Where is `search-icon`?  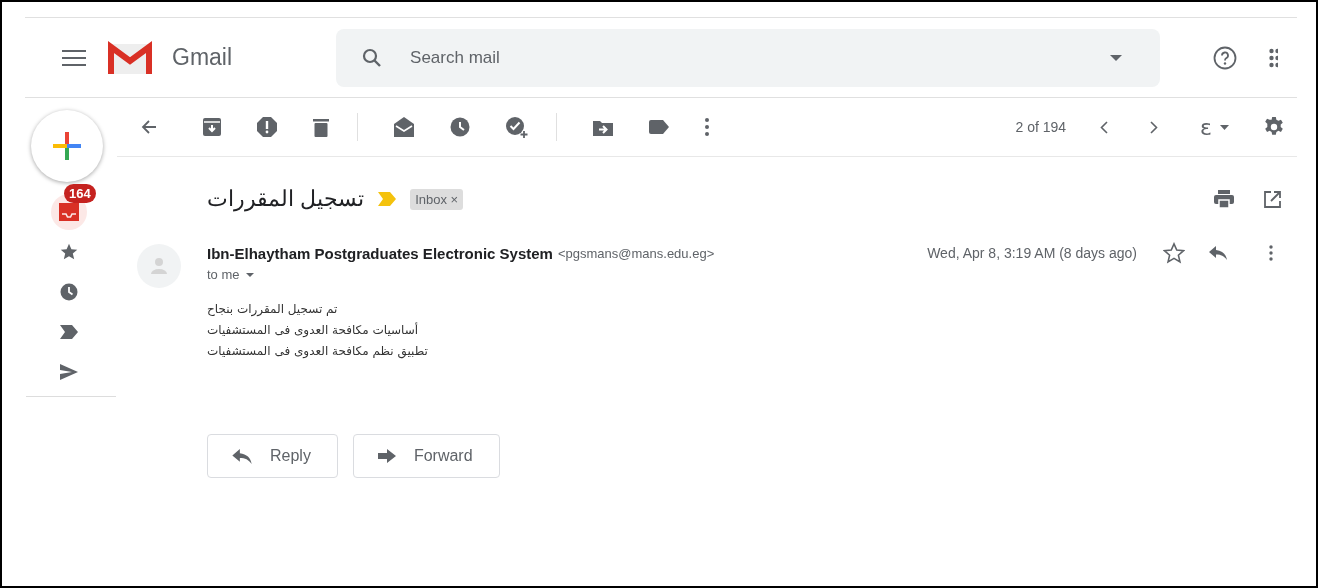
search-icon is located at coordinates (372, 57).